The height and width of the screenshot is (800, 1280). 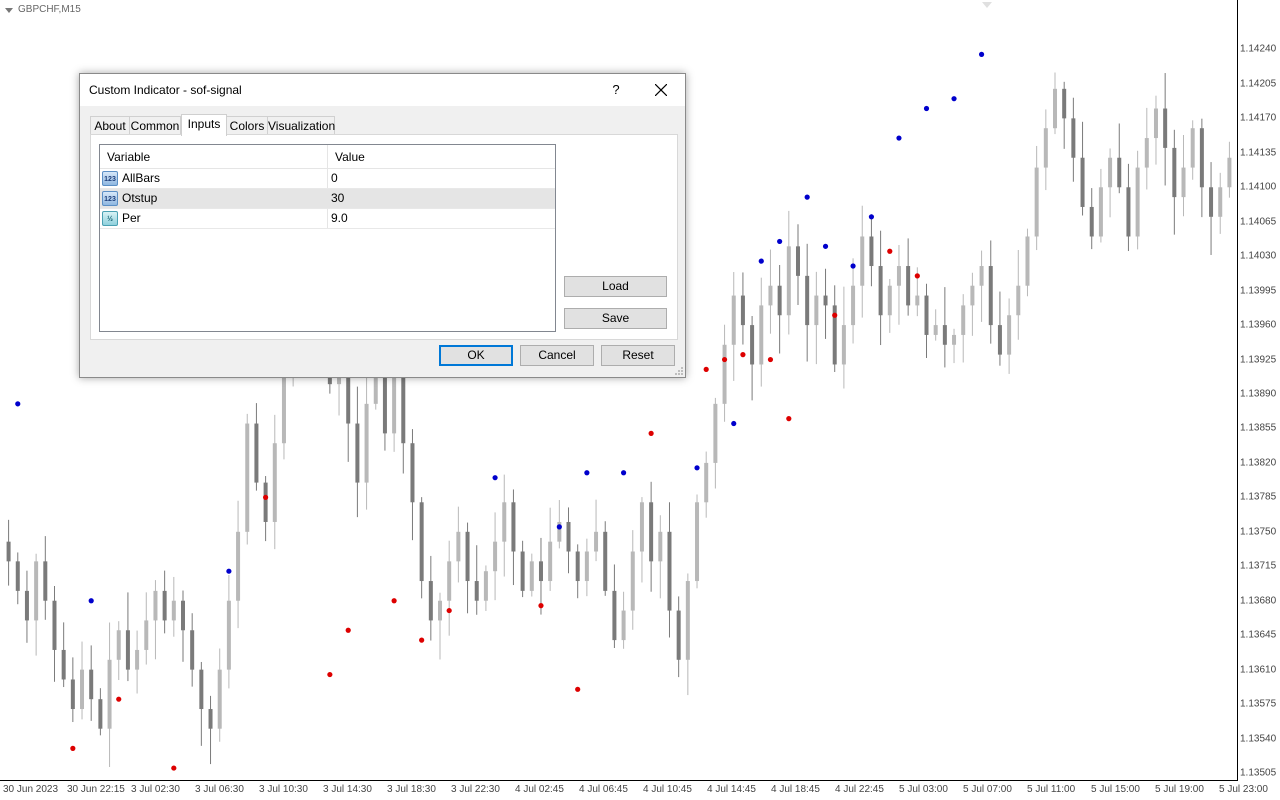 I want to click on resize-grip-icon, so click(x=679, y=371).